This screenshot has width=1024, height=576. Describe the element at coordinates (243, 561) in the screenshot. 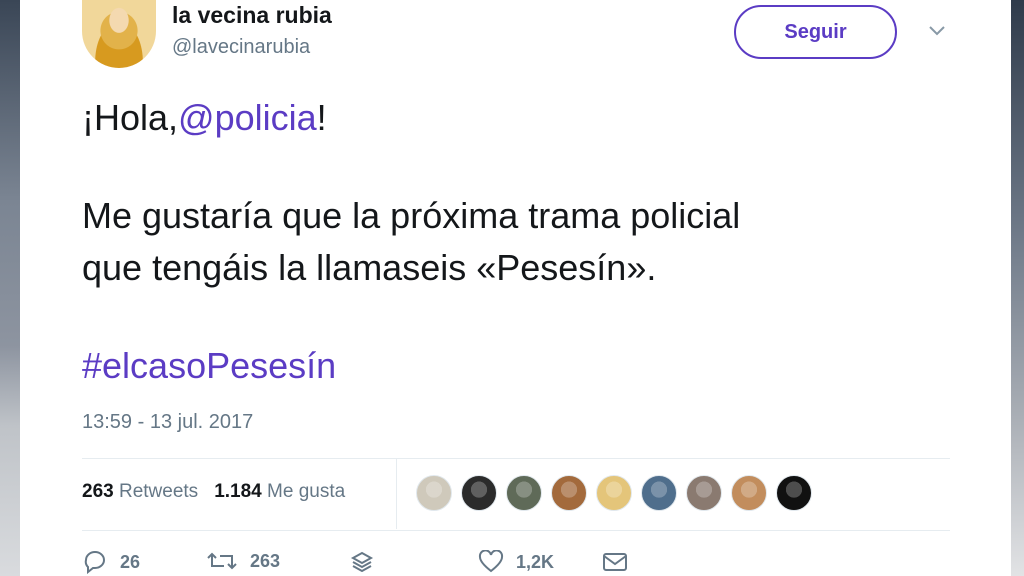

I see `retweet-button: 263` at that location.